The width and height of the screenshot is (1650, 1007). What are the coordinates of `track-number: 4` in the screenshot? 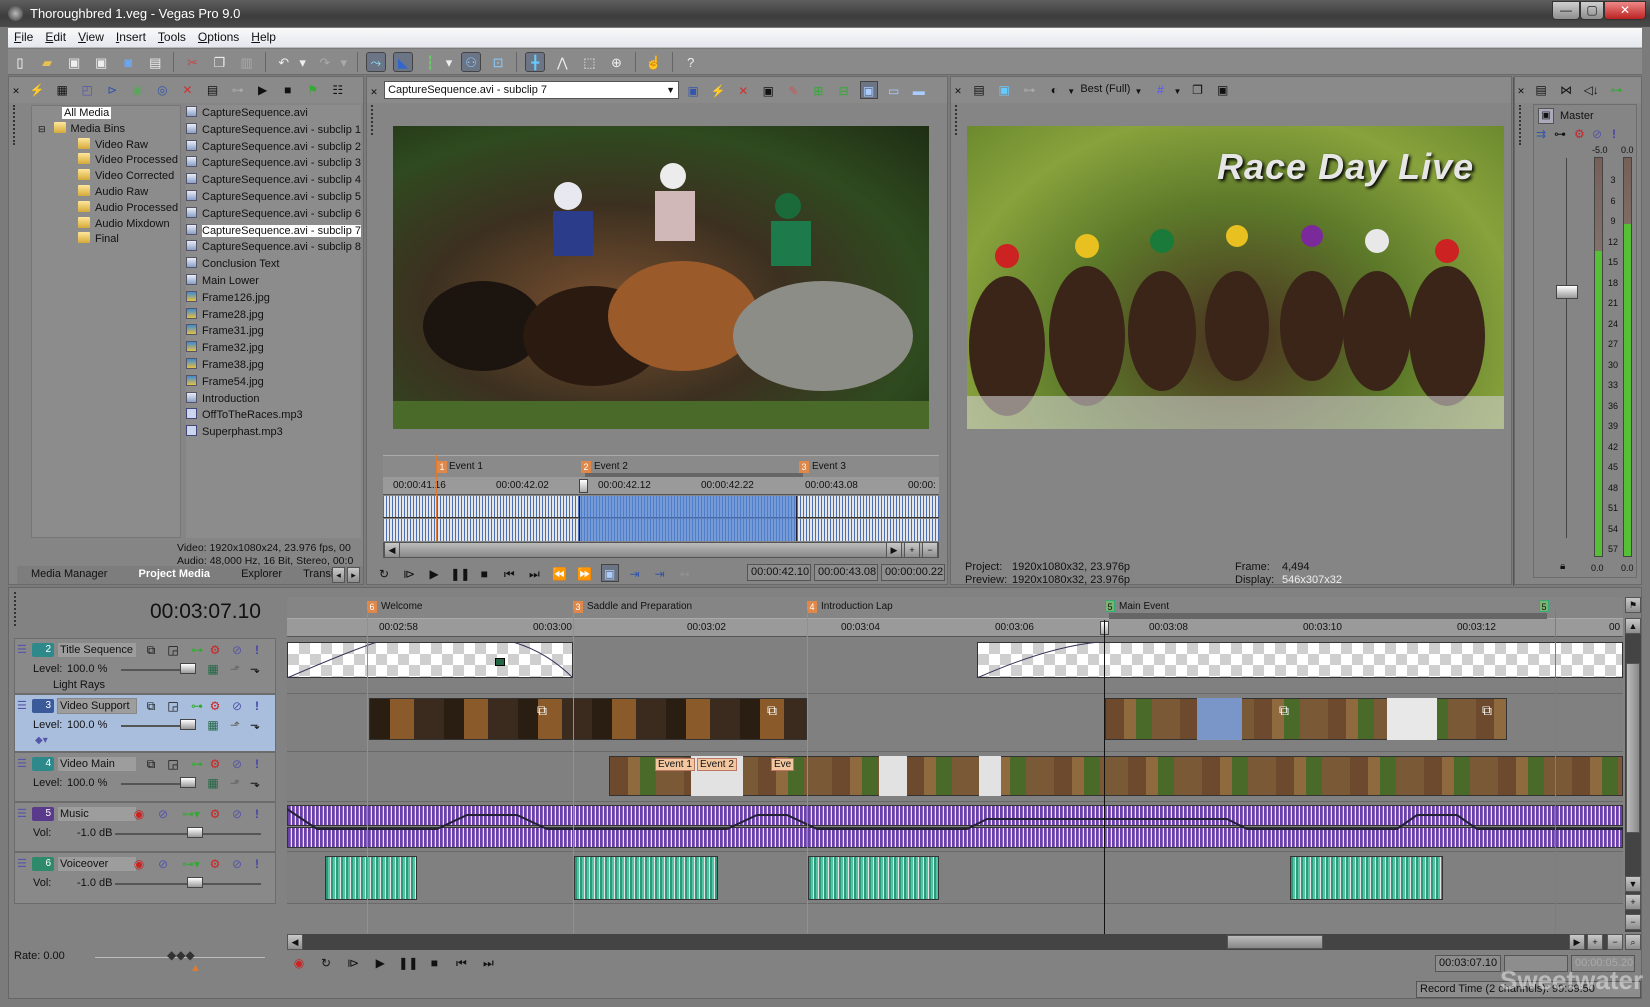 It's located at (43, 764).